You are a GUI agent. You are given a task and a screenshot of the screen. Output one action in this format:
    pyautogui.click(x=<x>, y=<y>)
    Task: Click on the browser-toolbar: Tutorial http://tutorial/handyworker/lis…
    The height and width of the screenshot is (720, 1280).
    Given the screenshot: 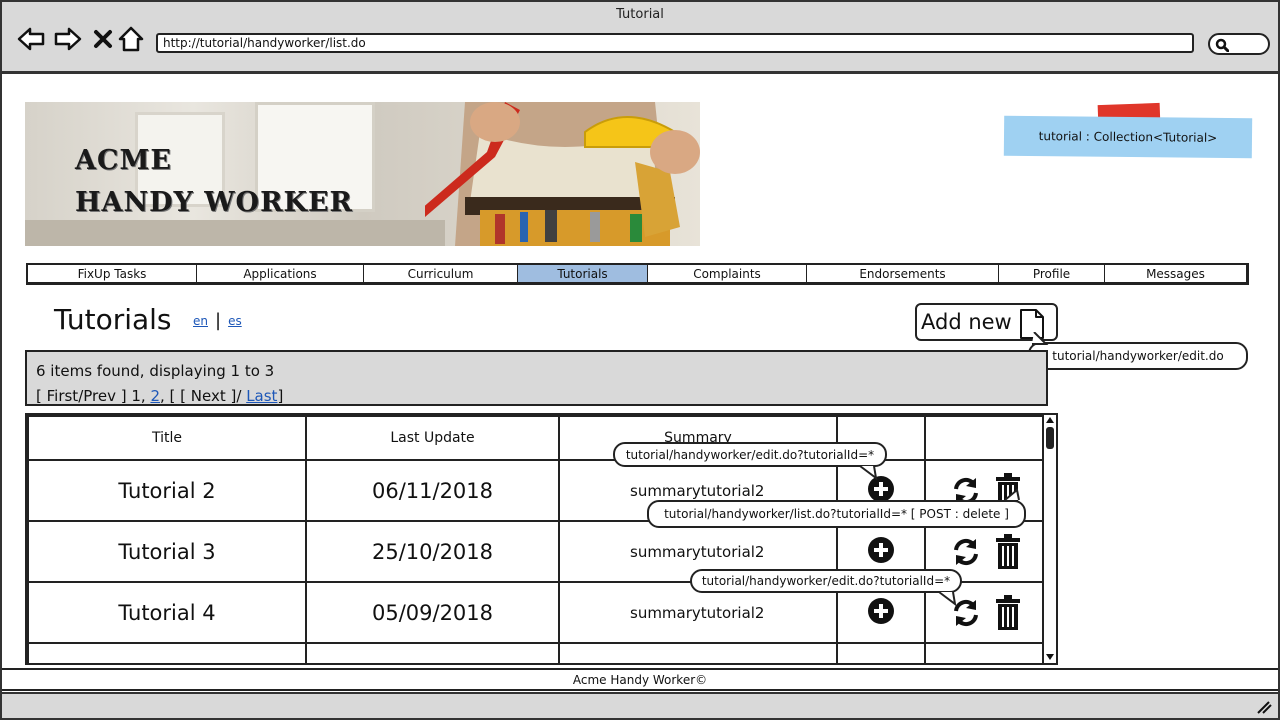 What is the action you would take?
    pyautogui.click(x=640, y=37)
    